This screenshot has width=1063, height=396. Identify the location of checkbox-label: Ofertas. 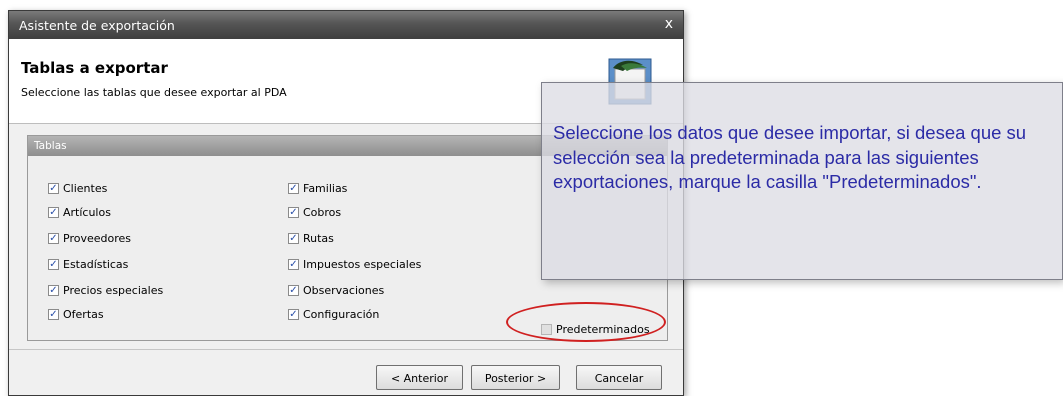
(83, 314).